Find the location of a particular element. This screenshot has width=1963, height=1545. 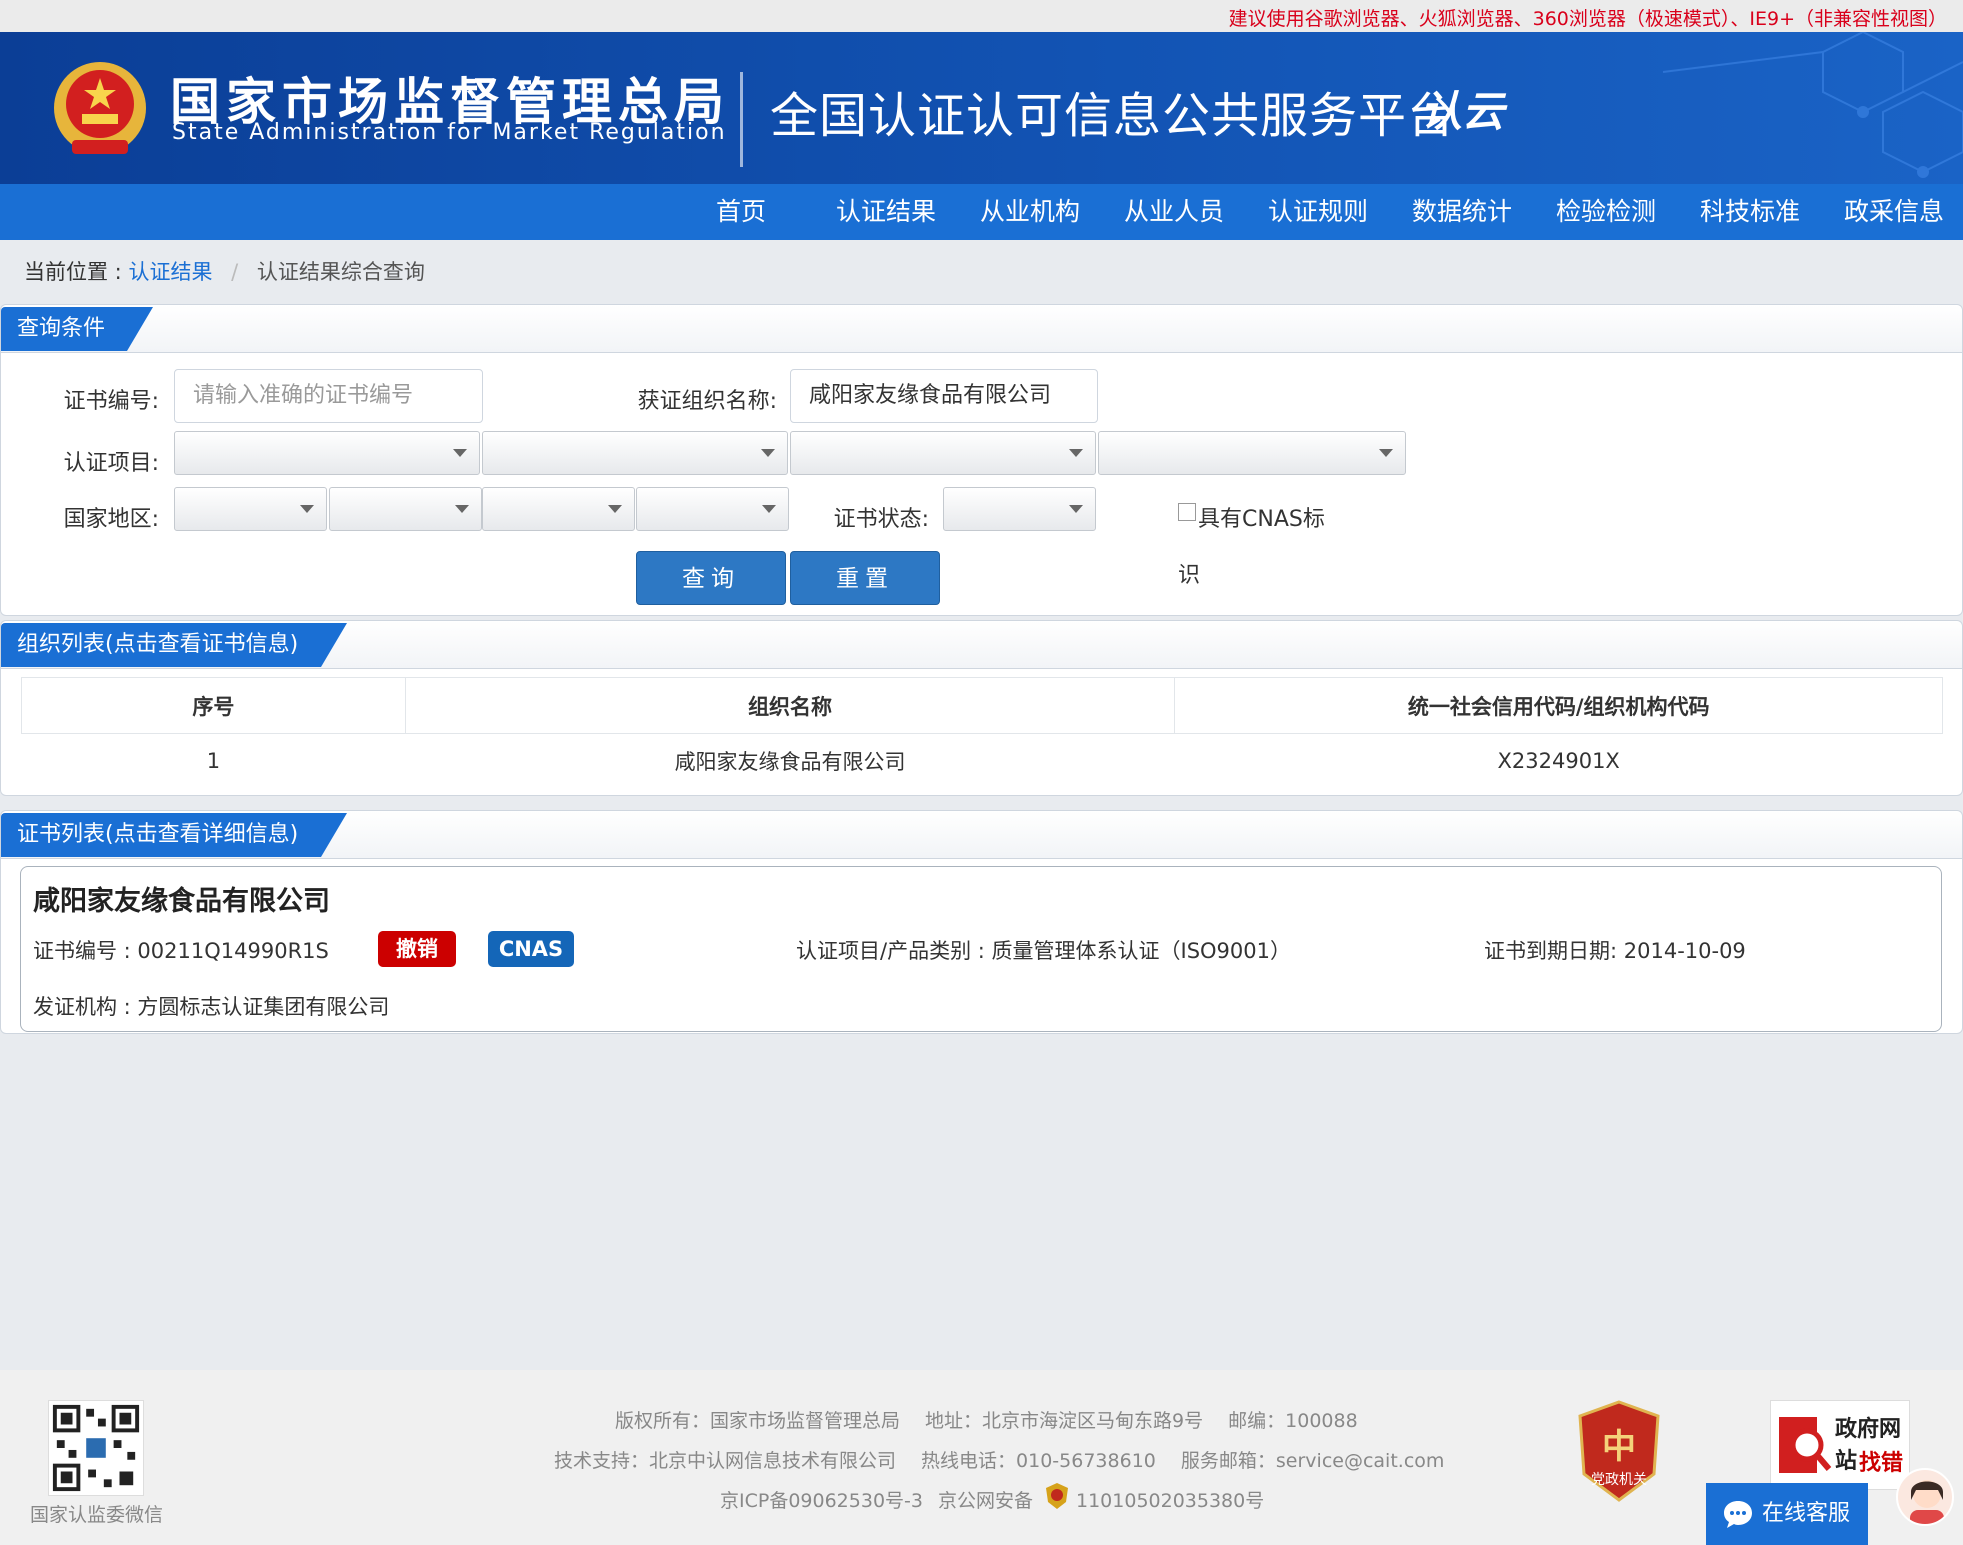

cert-expiry: 证书到期日期: 2014-10-09 is located at coordinates (1615, 951).